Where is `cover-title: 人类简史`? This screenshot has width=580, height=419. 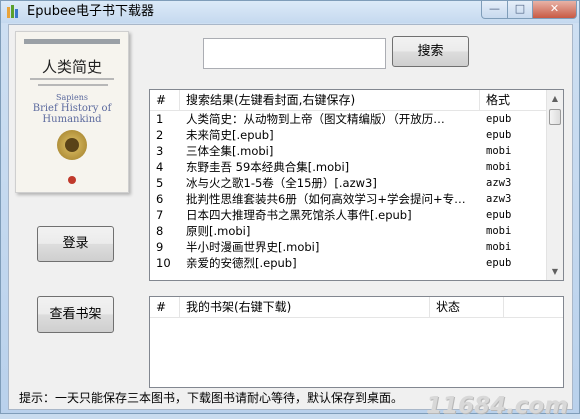
cover-title: 人类简史 is located at coordinates (71, 67).